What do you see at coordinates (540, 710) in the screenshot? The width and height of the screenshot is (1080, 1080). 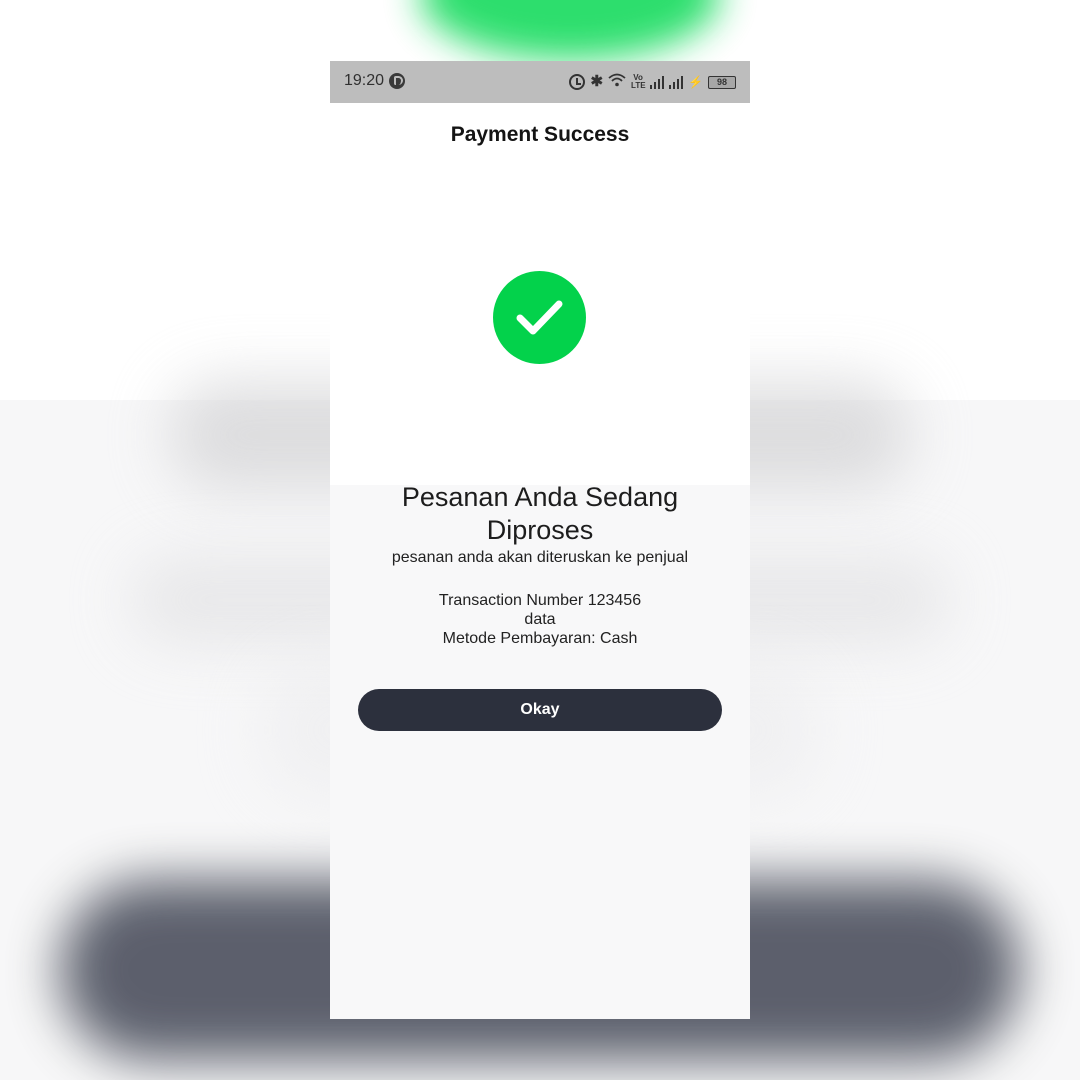 I see `okay-button: Okay` at bounding box center [540, 710].